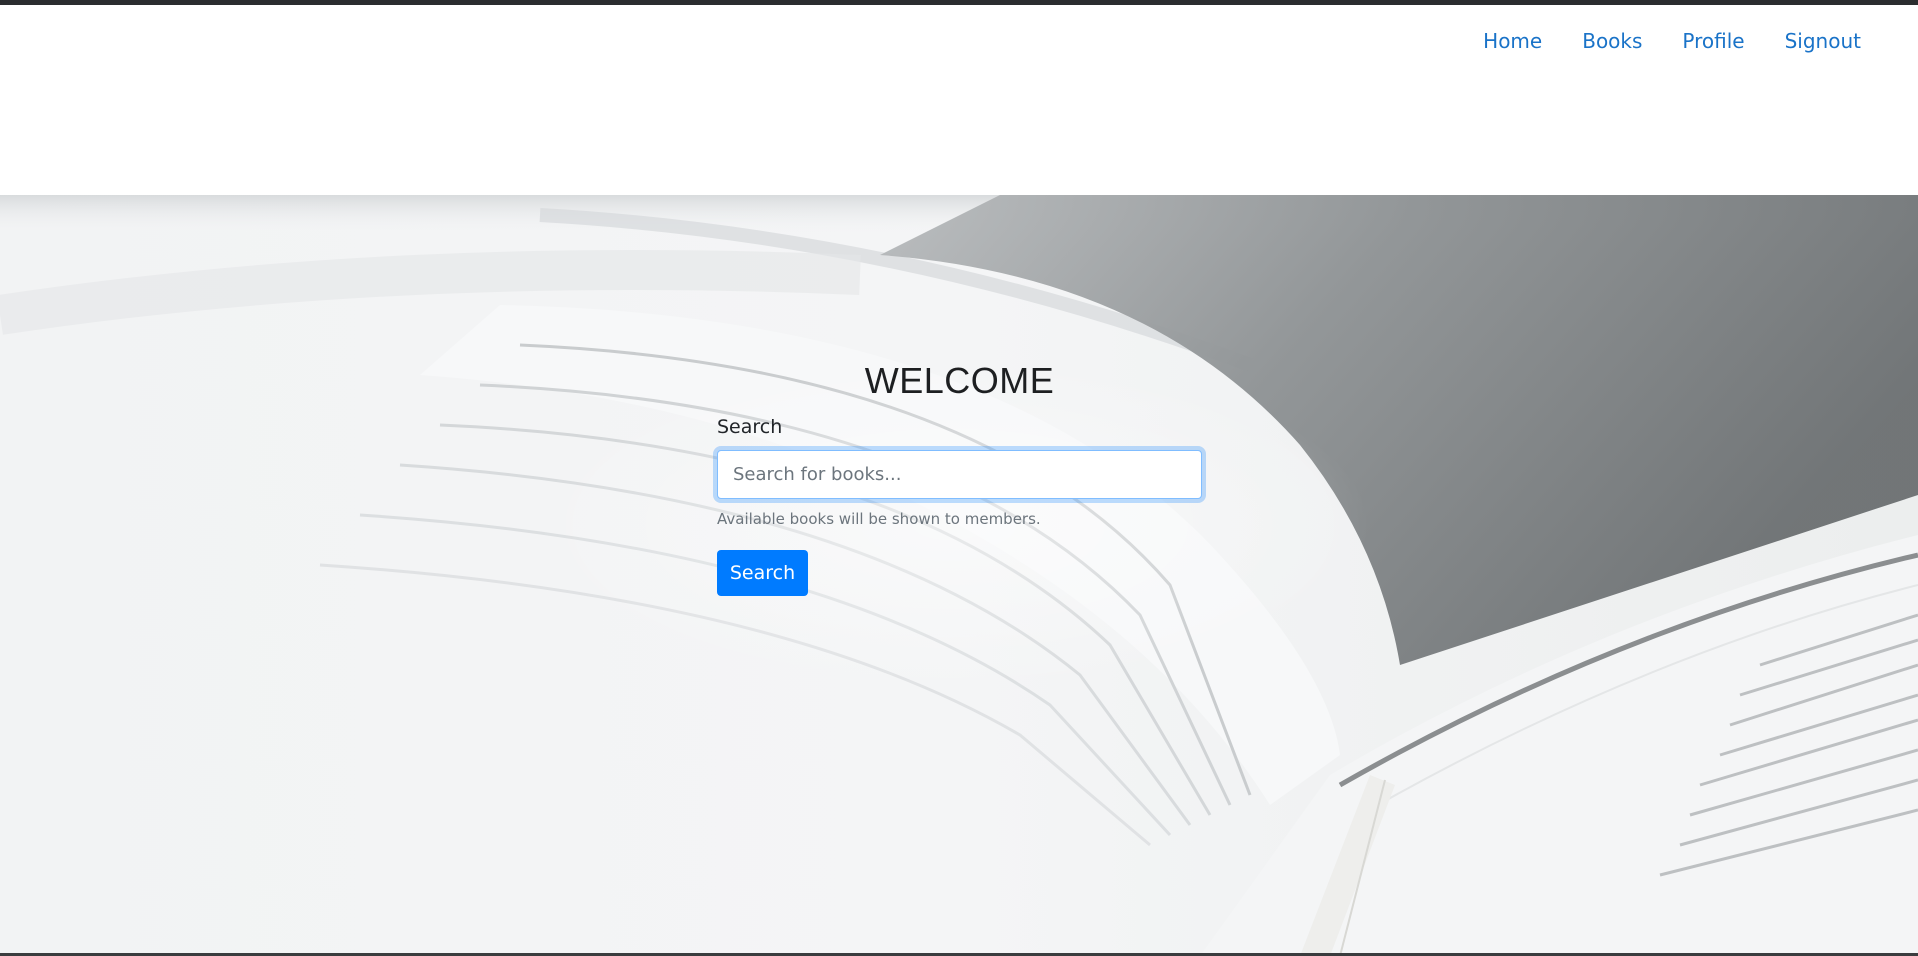 The image size is (1918, 956). I want to click on nav-link-home: Home, so click(1512, 41).